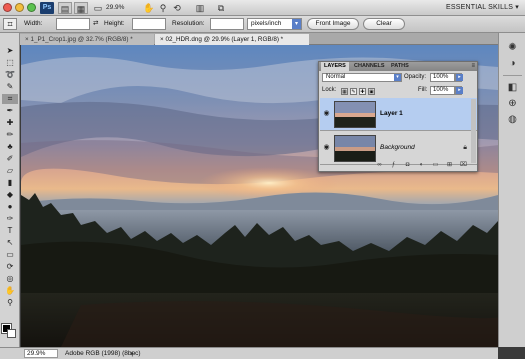 Image resolution: width=525 pixels, height=359 pixels. What do you see at coordinates (149, 24) in the screenshot?
I see `height-input` at bounding box center [149, 24].